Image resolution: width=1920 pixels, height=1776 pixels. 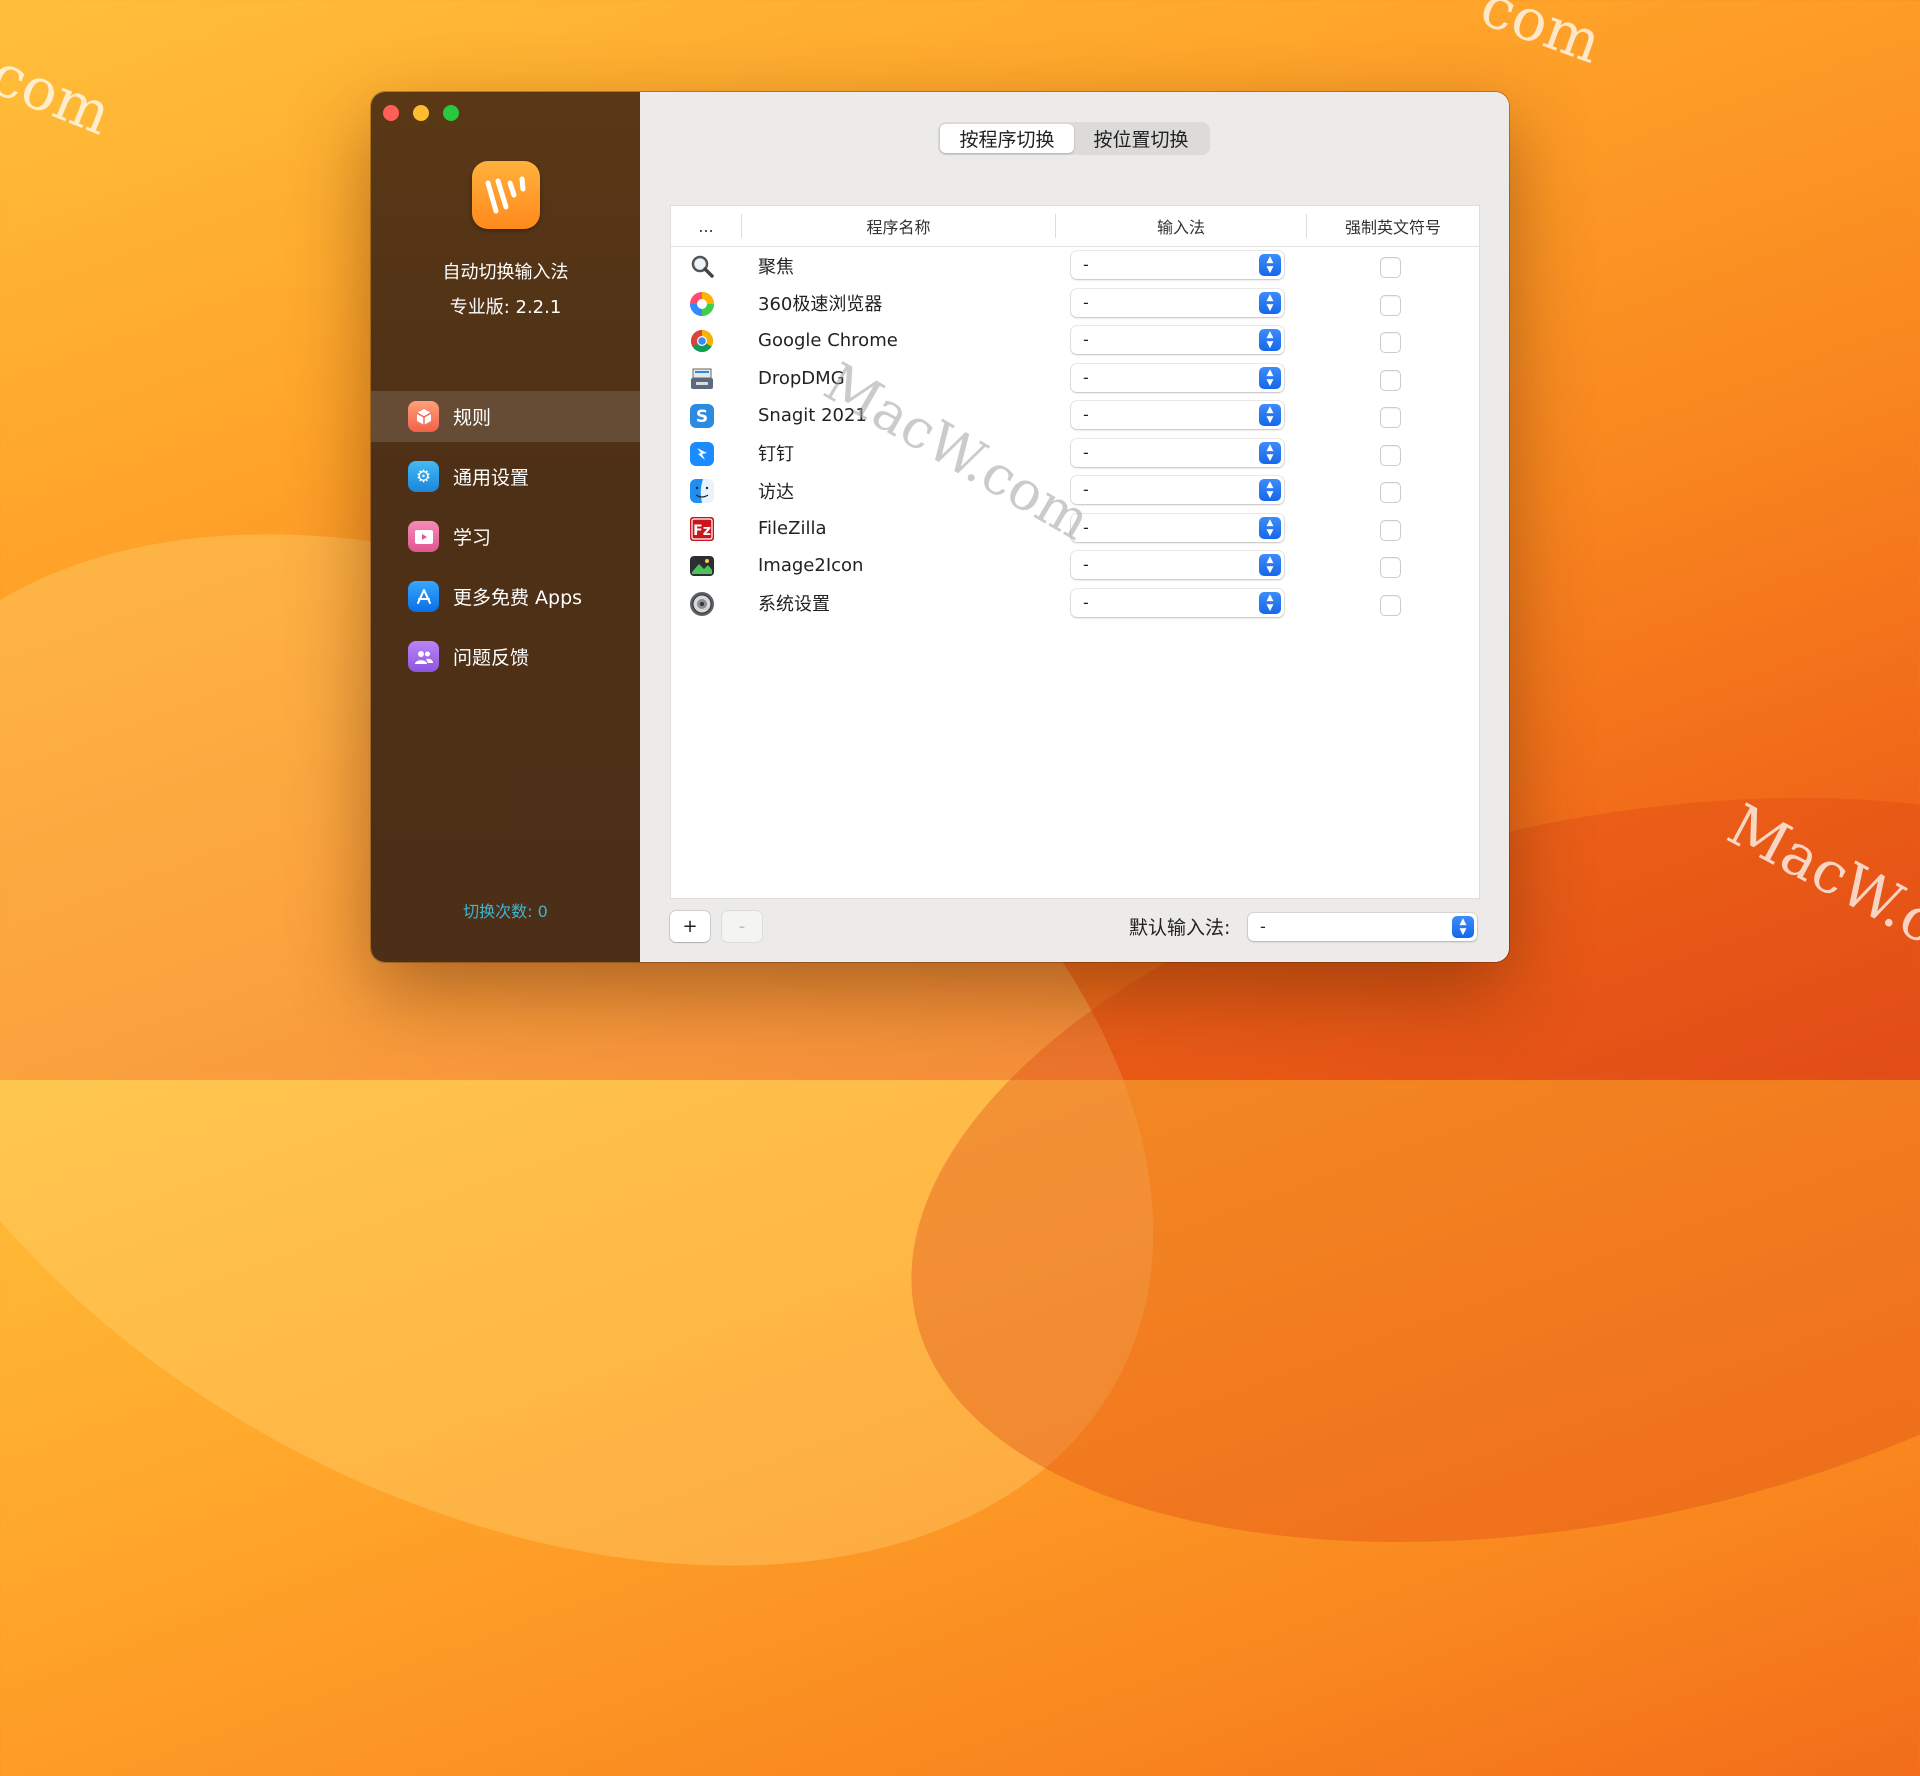 What do you see at coordinates (1393, 226) in the screenshot?
I see `column-header-force-english-punct: 强制英文符号` at bounding box center [1393, 226].